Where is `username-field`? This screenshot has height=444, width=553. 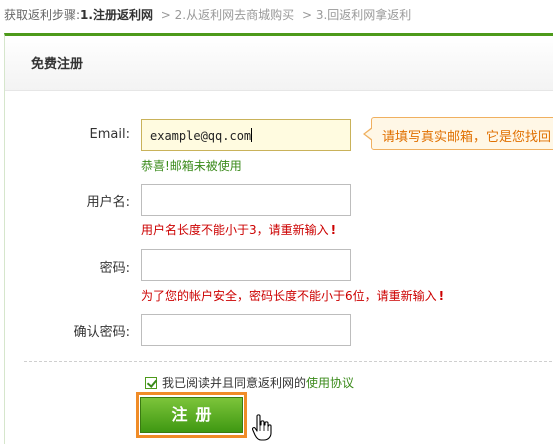 username-field is located at coordinates (246, 200).